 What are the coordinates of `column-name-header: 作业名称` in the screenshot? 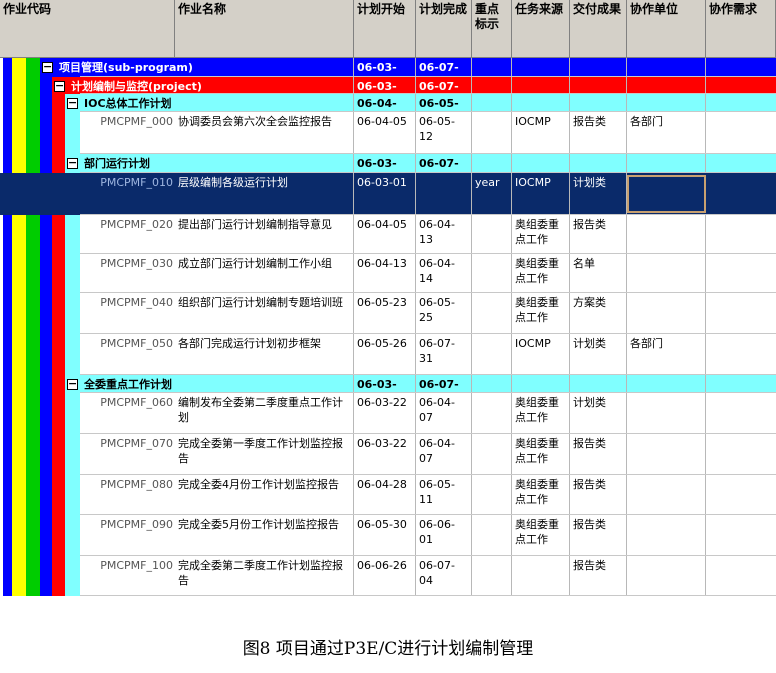 It's located at (264, 29).